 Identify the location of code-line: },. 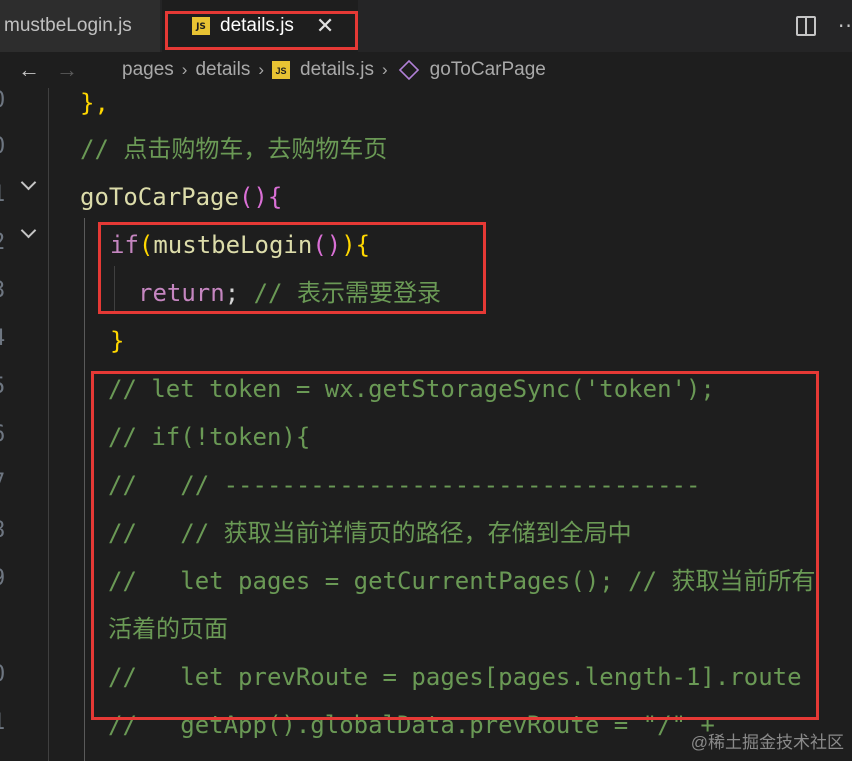
(94, 103).